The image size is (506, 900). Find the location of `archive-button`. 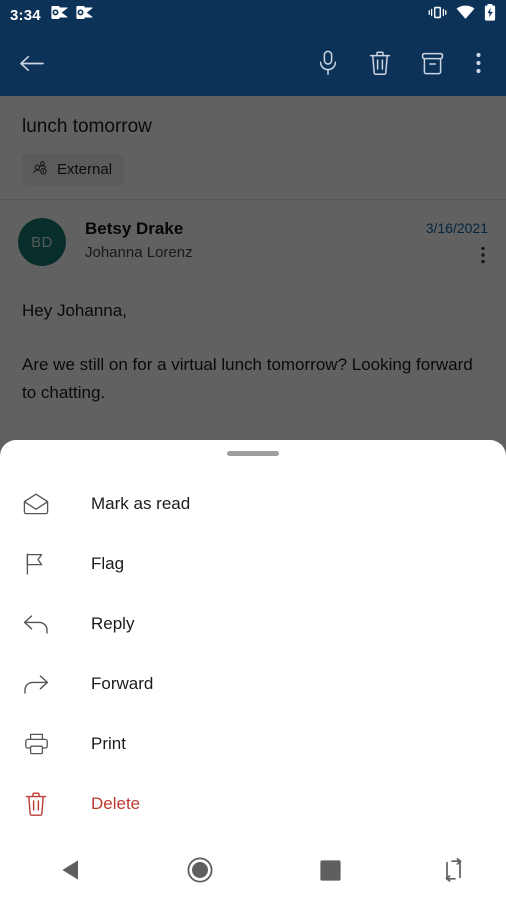

archive-button is located at coordinates (432, 63).